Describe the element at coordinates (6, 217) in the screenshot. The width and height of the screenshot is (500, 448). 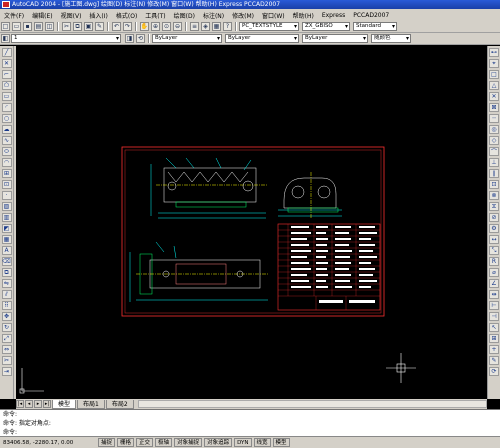
I see `gradient-icon: ▥` at that location.